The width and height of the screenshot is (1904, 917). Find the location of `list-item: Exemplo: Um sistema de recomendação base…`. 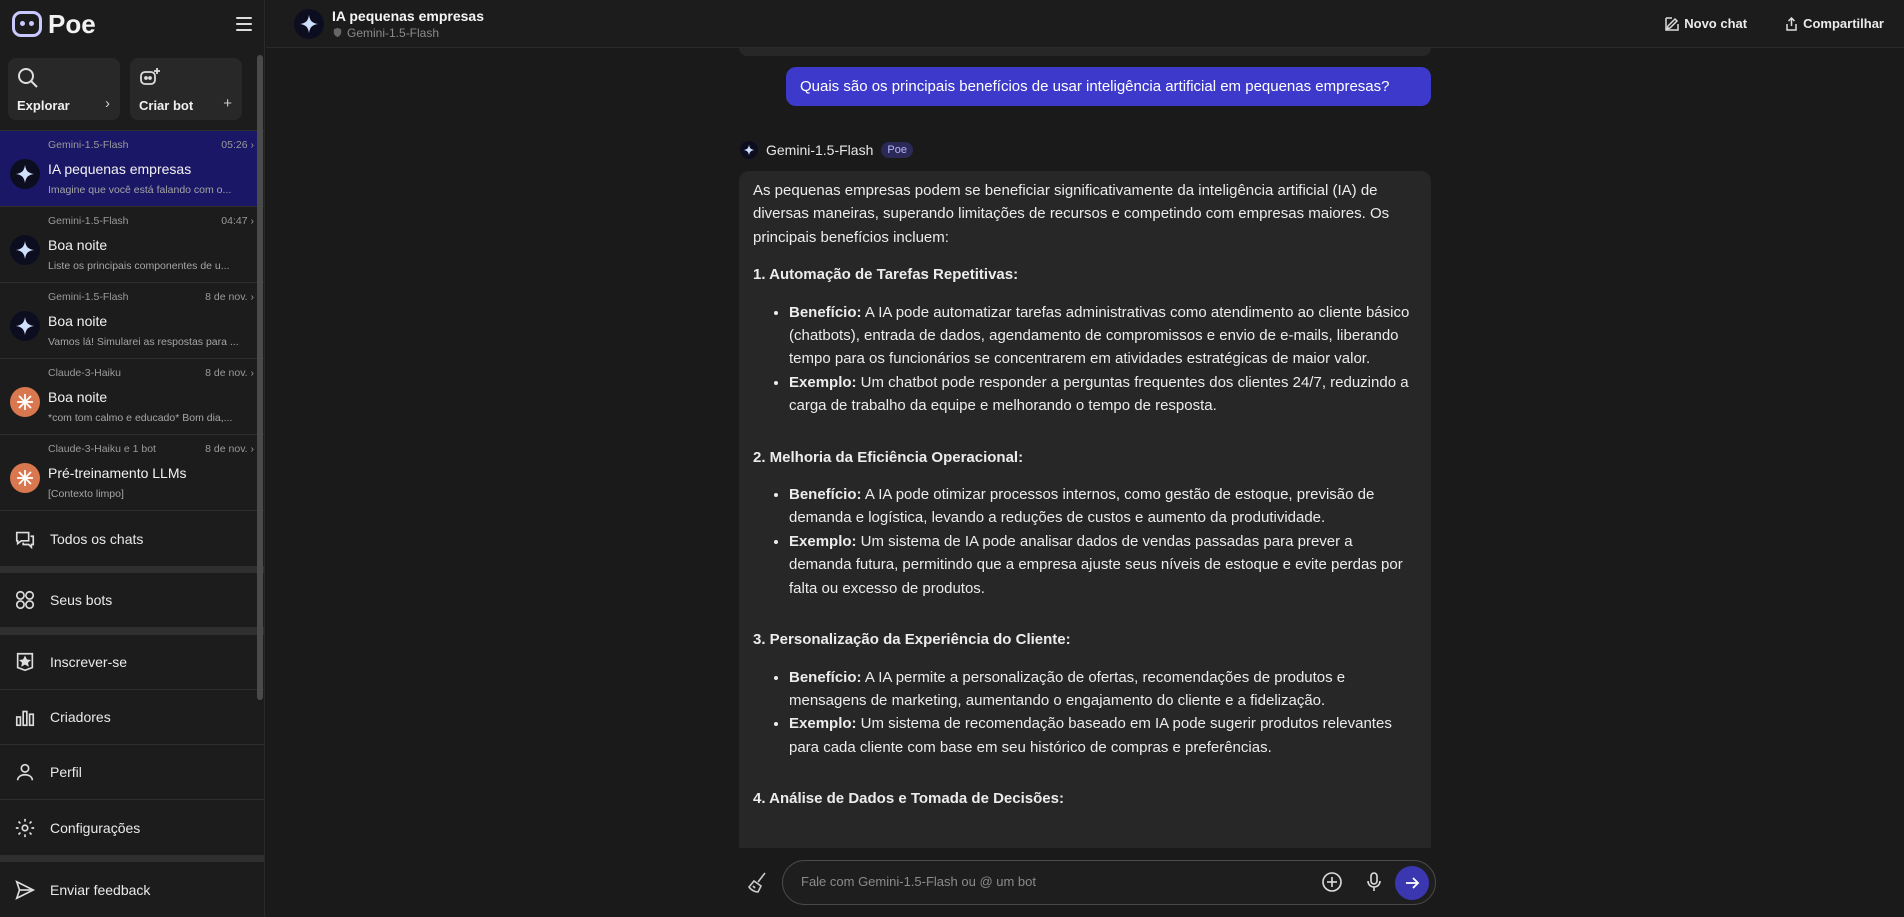

list-item: Exemplo: Um sistema de recomendação base… is located at coordinates (1103, 735).